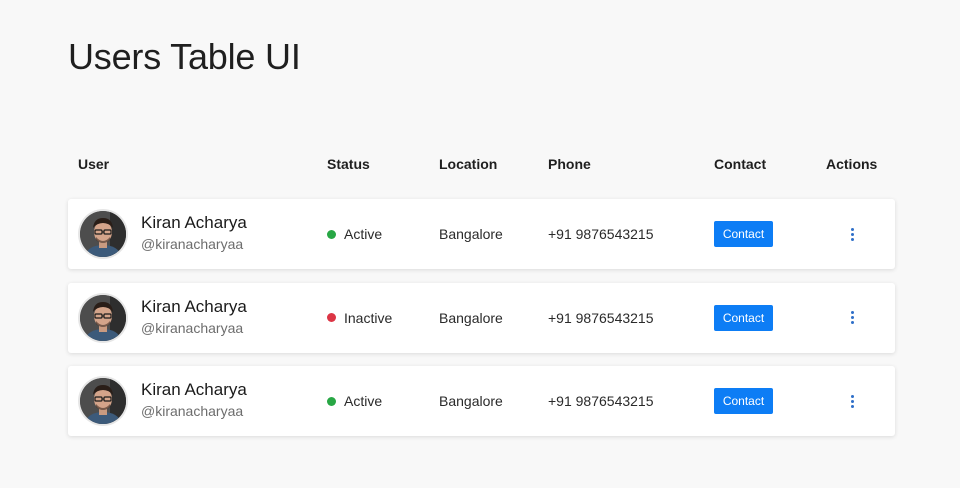  What do you see at coordinates (740, 164) in the screenshot?
I see `header-contact: Contact` at bounding box center [740, 164].